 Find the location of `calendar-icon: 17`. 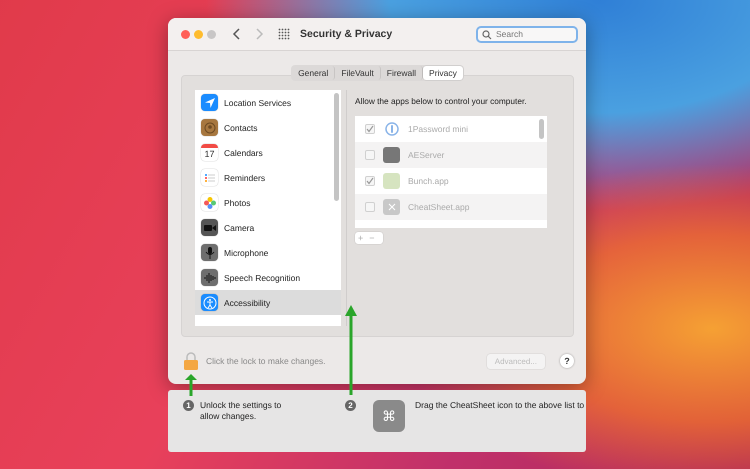

calendar-icon: 17 is located at coordinates (209, 152).